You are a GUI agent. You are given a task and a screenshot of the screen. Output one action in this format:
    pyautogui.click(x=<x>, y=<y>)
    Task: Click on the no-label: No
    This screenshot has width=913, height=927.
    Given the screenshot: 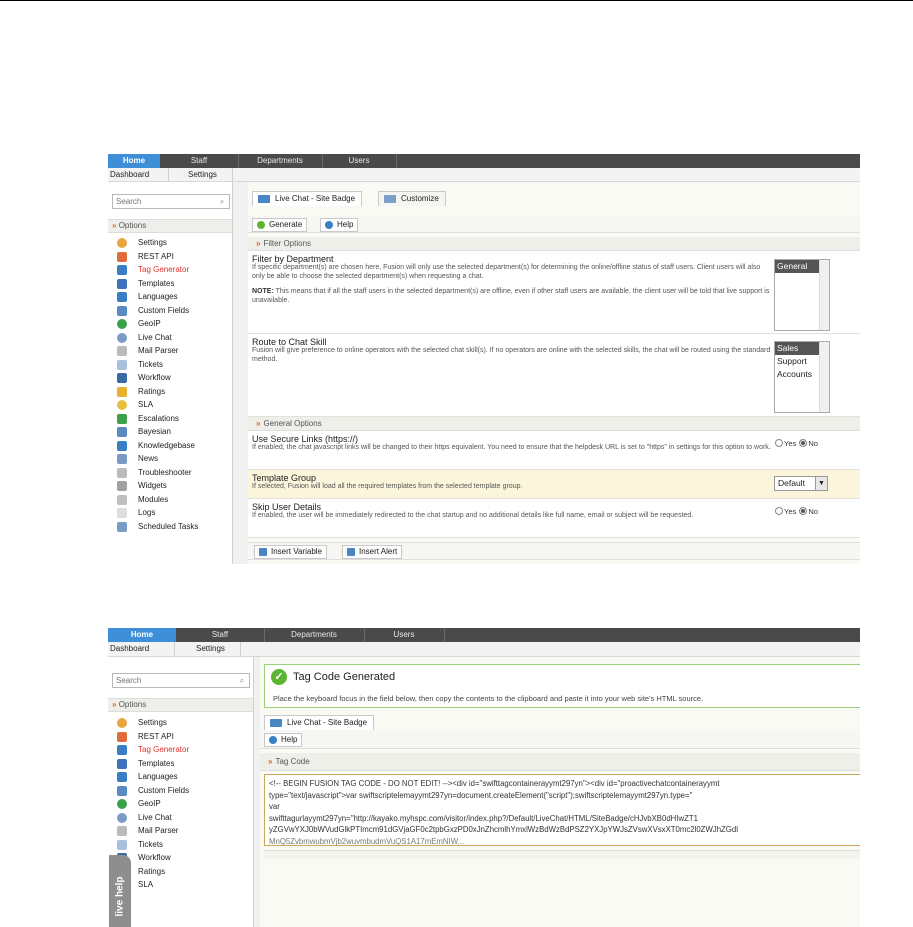 What is the action you would take?
    pyautogui.click(x=813, y=511)
    